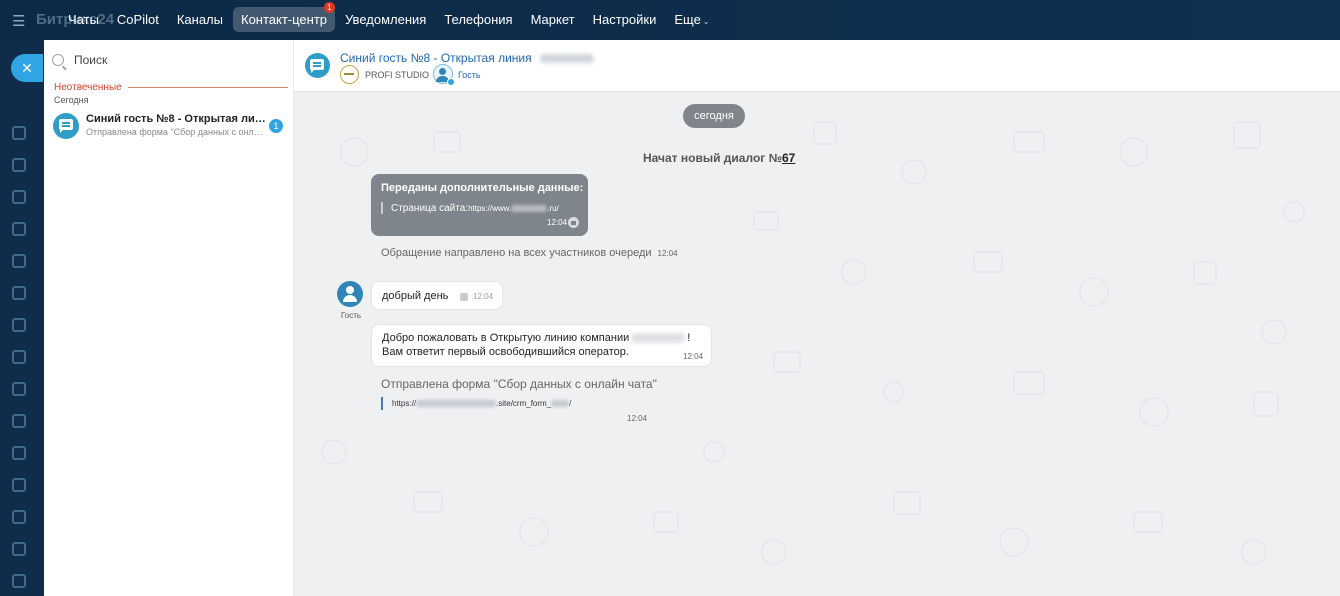 This screenshot has height=596, width=1340. What do you see at coordinates (691, 19) in the screenshot?
I see `tab-more: Еще ⌄` at bounding box center [691, 19].